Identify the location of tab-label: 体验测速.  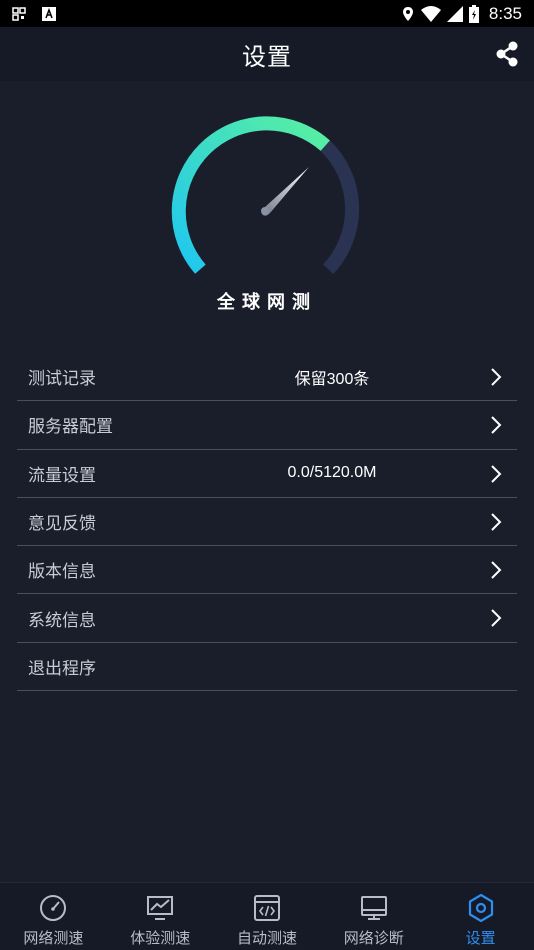
(160, 938).